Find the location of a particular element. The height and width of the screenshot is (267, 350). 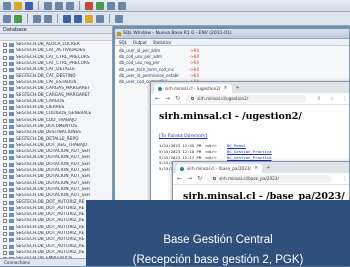

tab-sql: SQL is located at coordinates (123, 42).